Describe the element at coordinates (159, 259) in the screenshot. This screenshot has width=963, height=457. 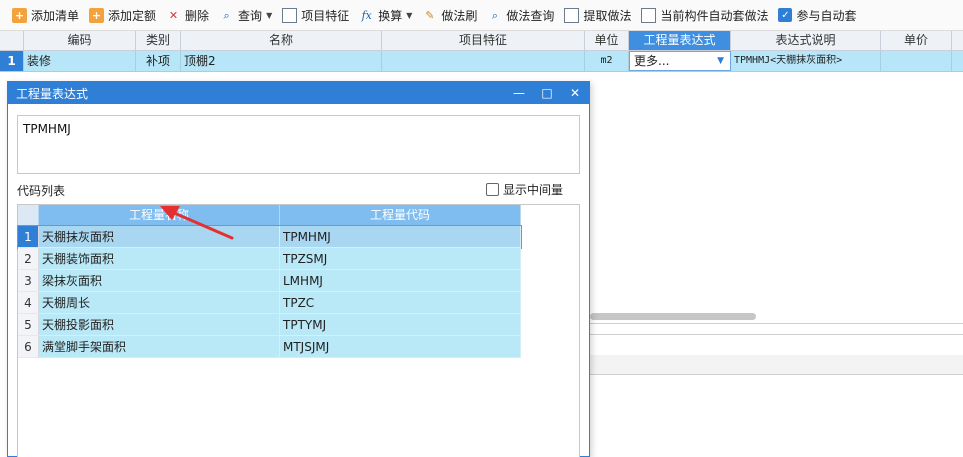
I see `quantity-name: 天棚装饰面积` at that location.